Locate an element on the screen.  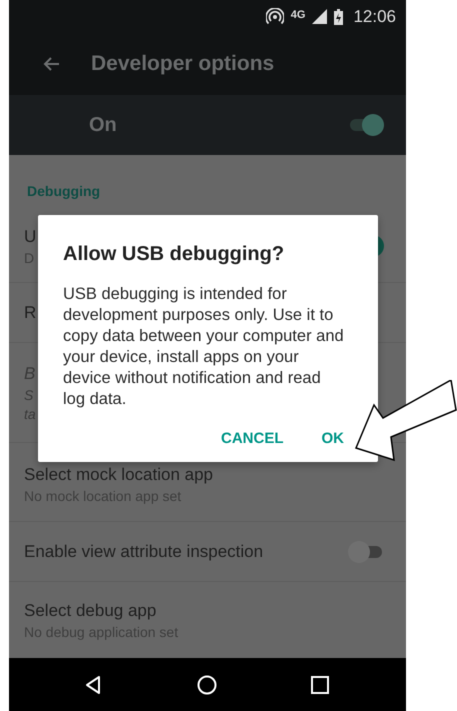
signal-icon is located at coordinates (320, 16).